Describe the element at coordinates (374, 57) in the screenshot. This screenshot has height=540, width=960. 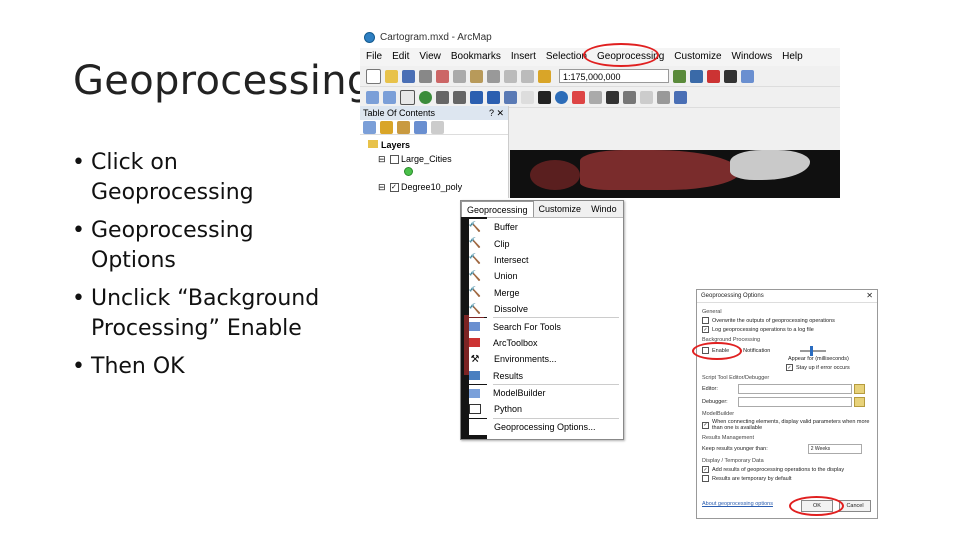
I see `menu-file: File` at that location.